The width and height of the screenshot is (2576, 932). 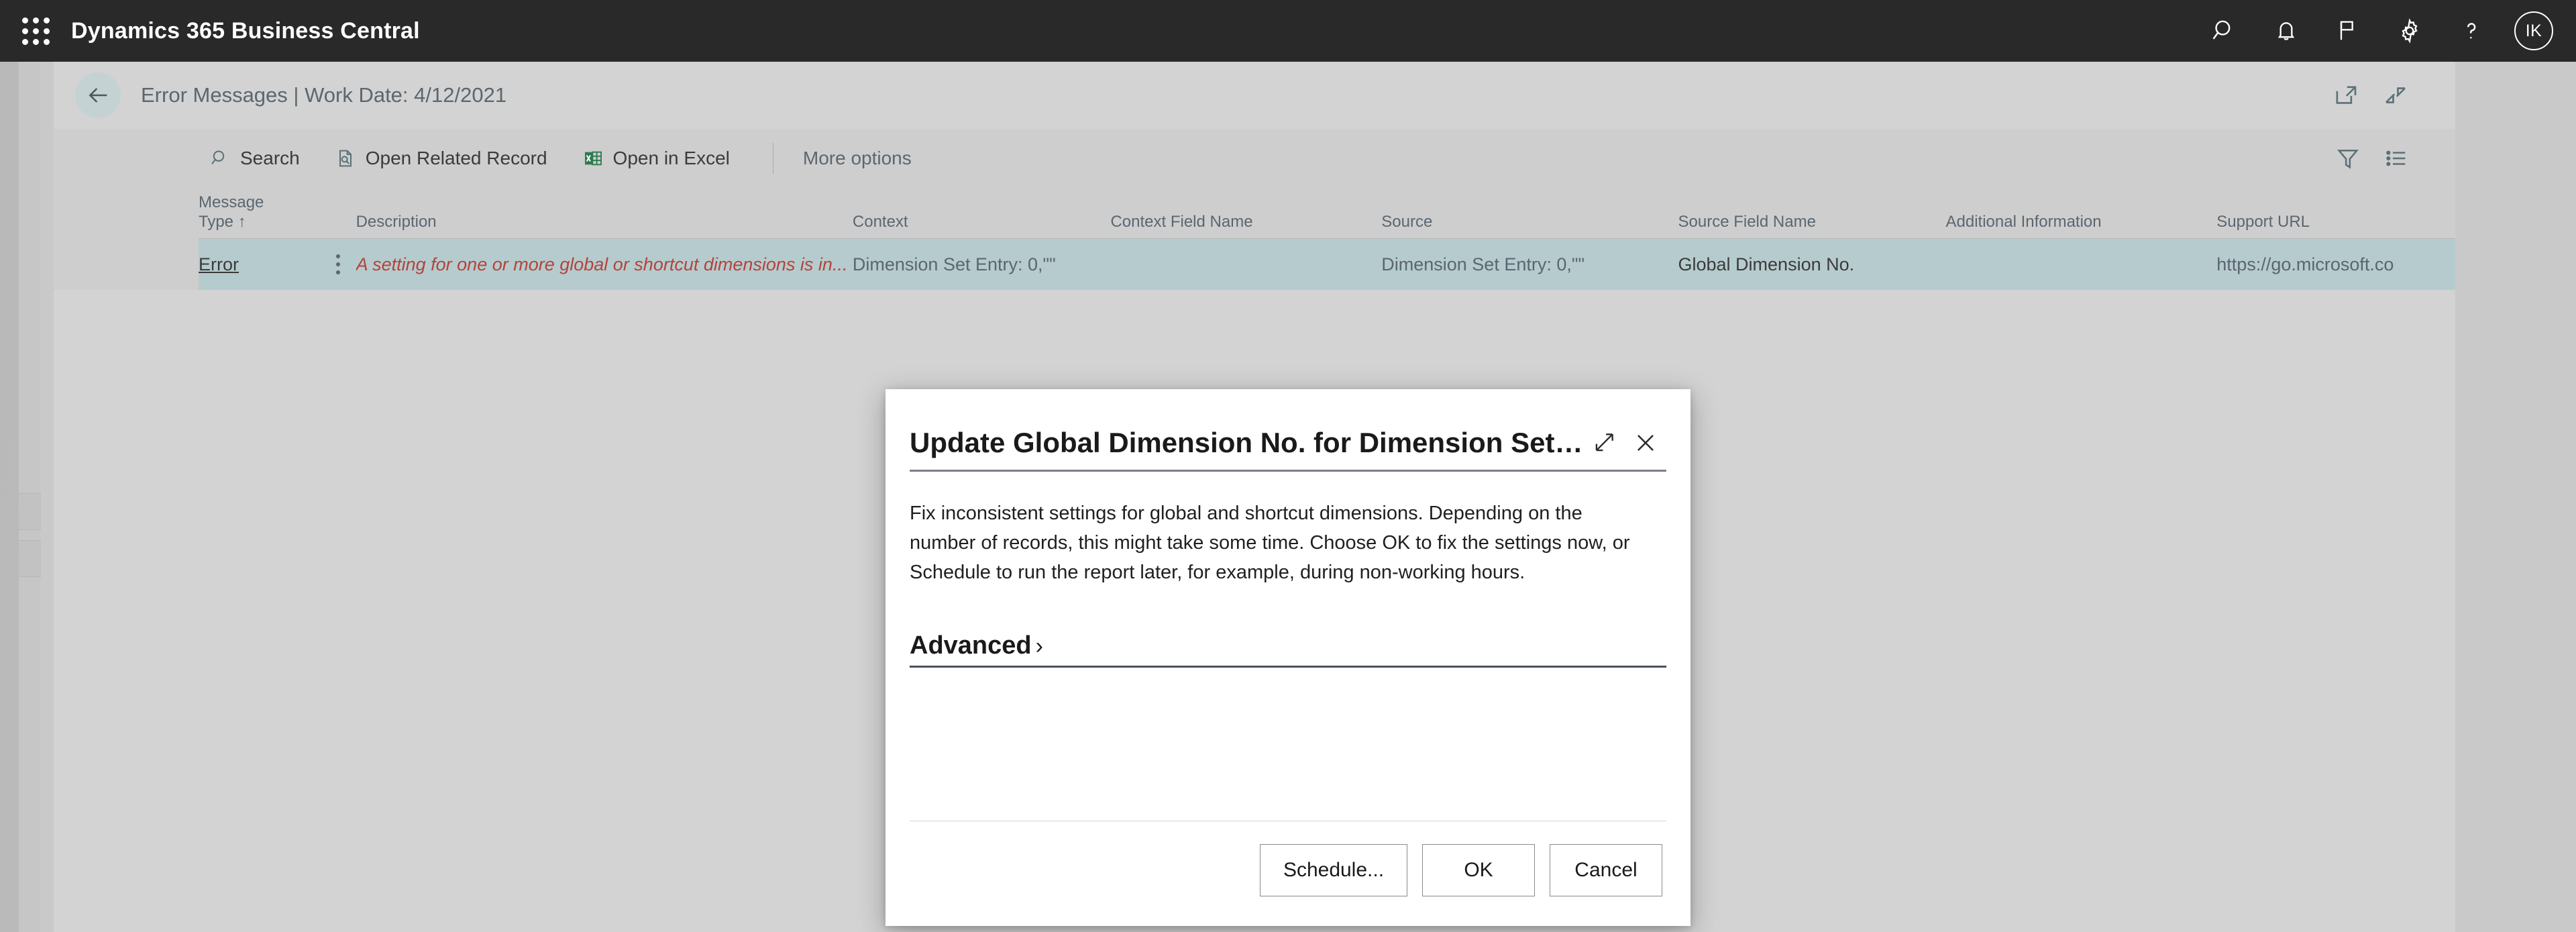 I want to click on chevron-right-icon: ›, so click(x=1039, y=646).